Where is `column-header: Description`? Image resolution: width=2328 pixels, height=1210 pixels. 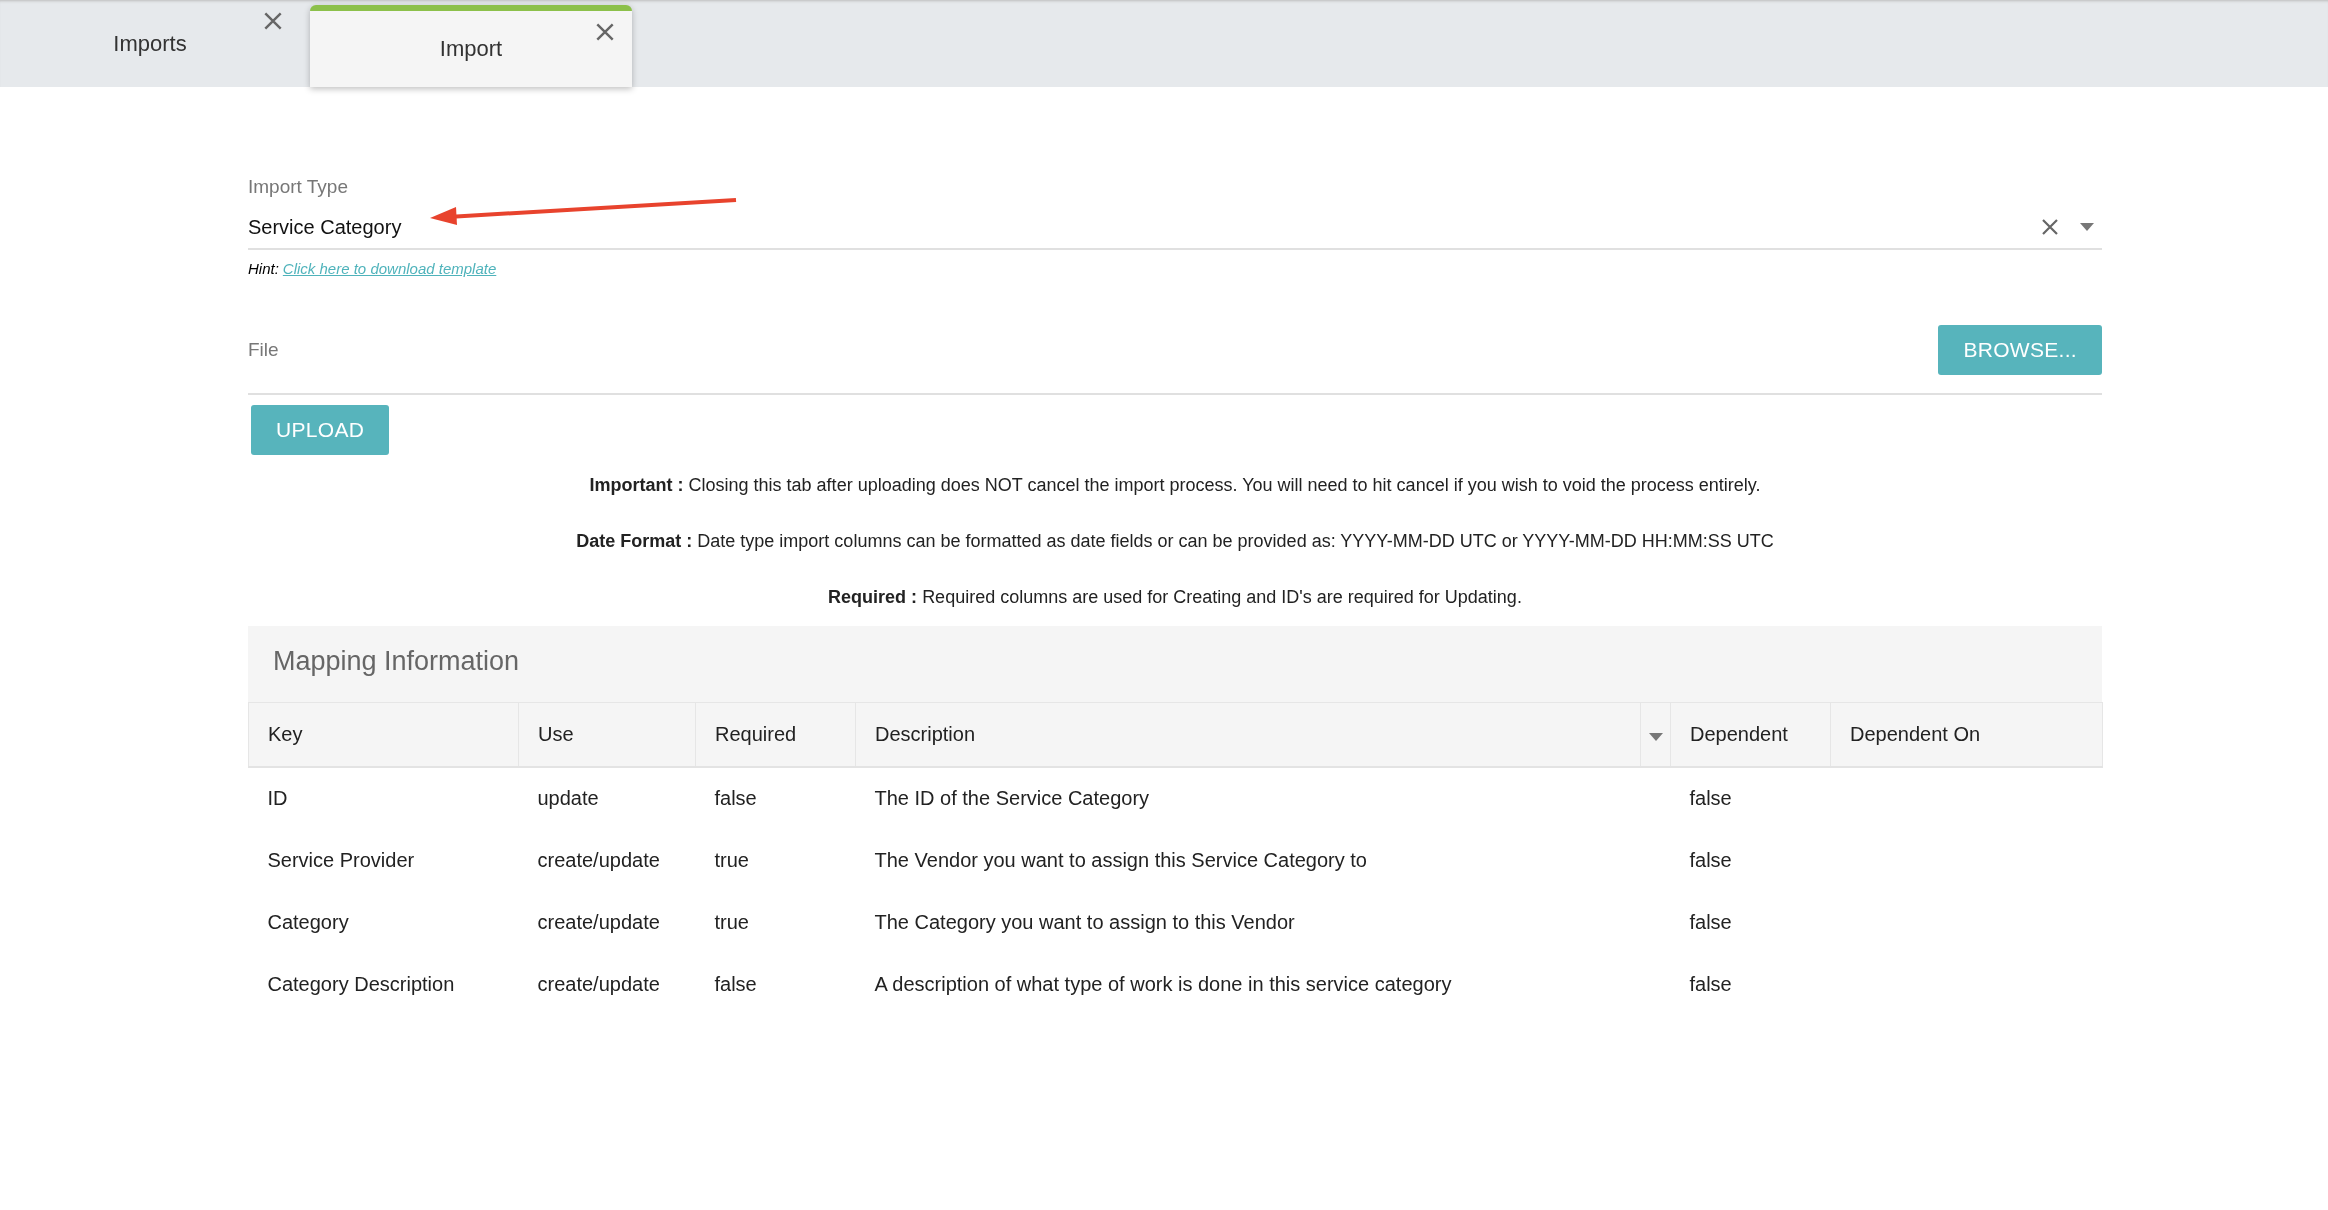
column-header: Description is located at coordinates (1248, 734).